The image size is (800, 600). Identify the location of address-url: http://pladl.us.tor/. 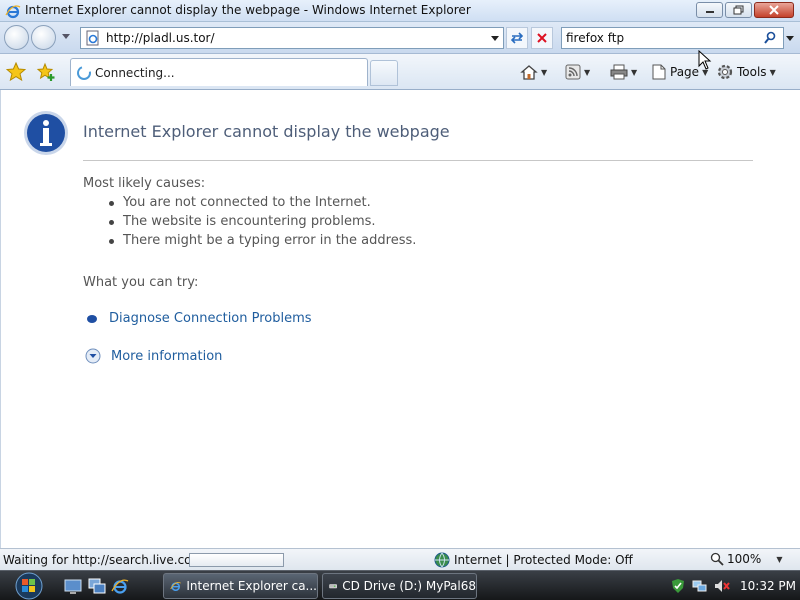
(160, 38).